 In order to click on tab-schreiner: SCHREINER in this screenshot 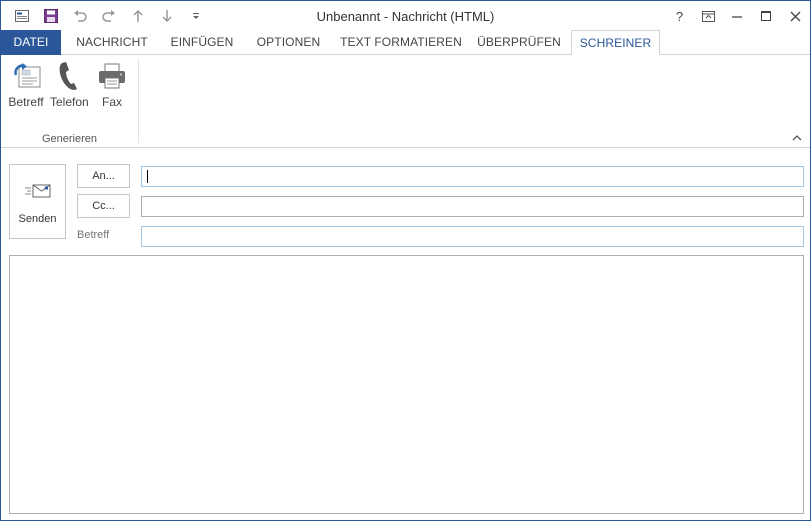, I will do `click(615, 43)`.